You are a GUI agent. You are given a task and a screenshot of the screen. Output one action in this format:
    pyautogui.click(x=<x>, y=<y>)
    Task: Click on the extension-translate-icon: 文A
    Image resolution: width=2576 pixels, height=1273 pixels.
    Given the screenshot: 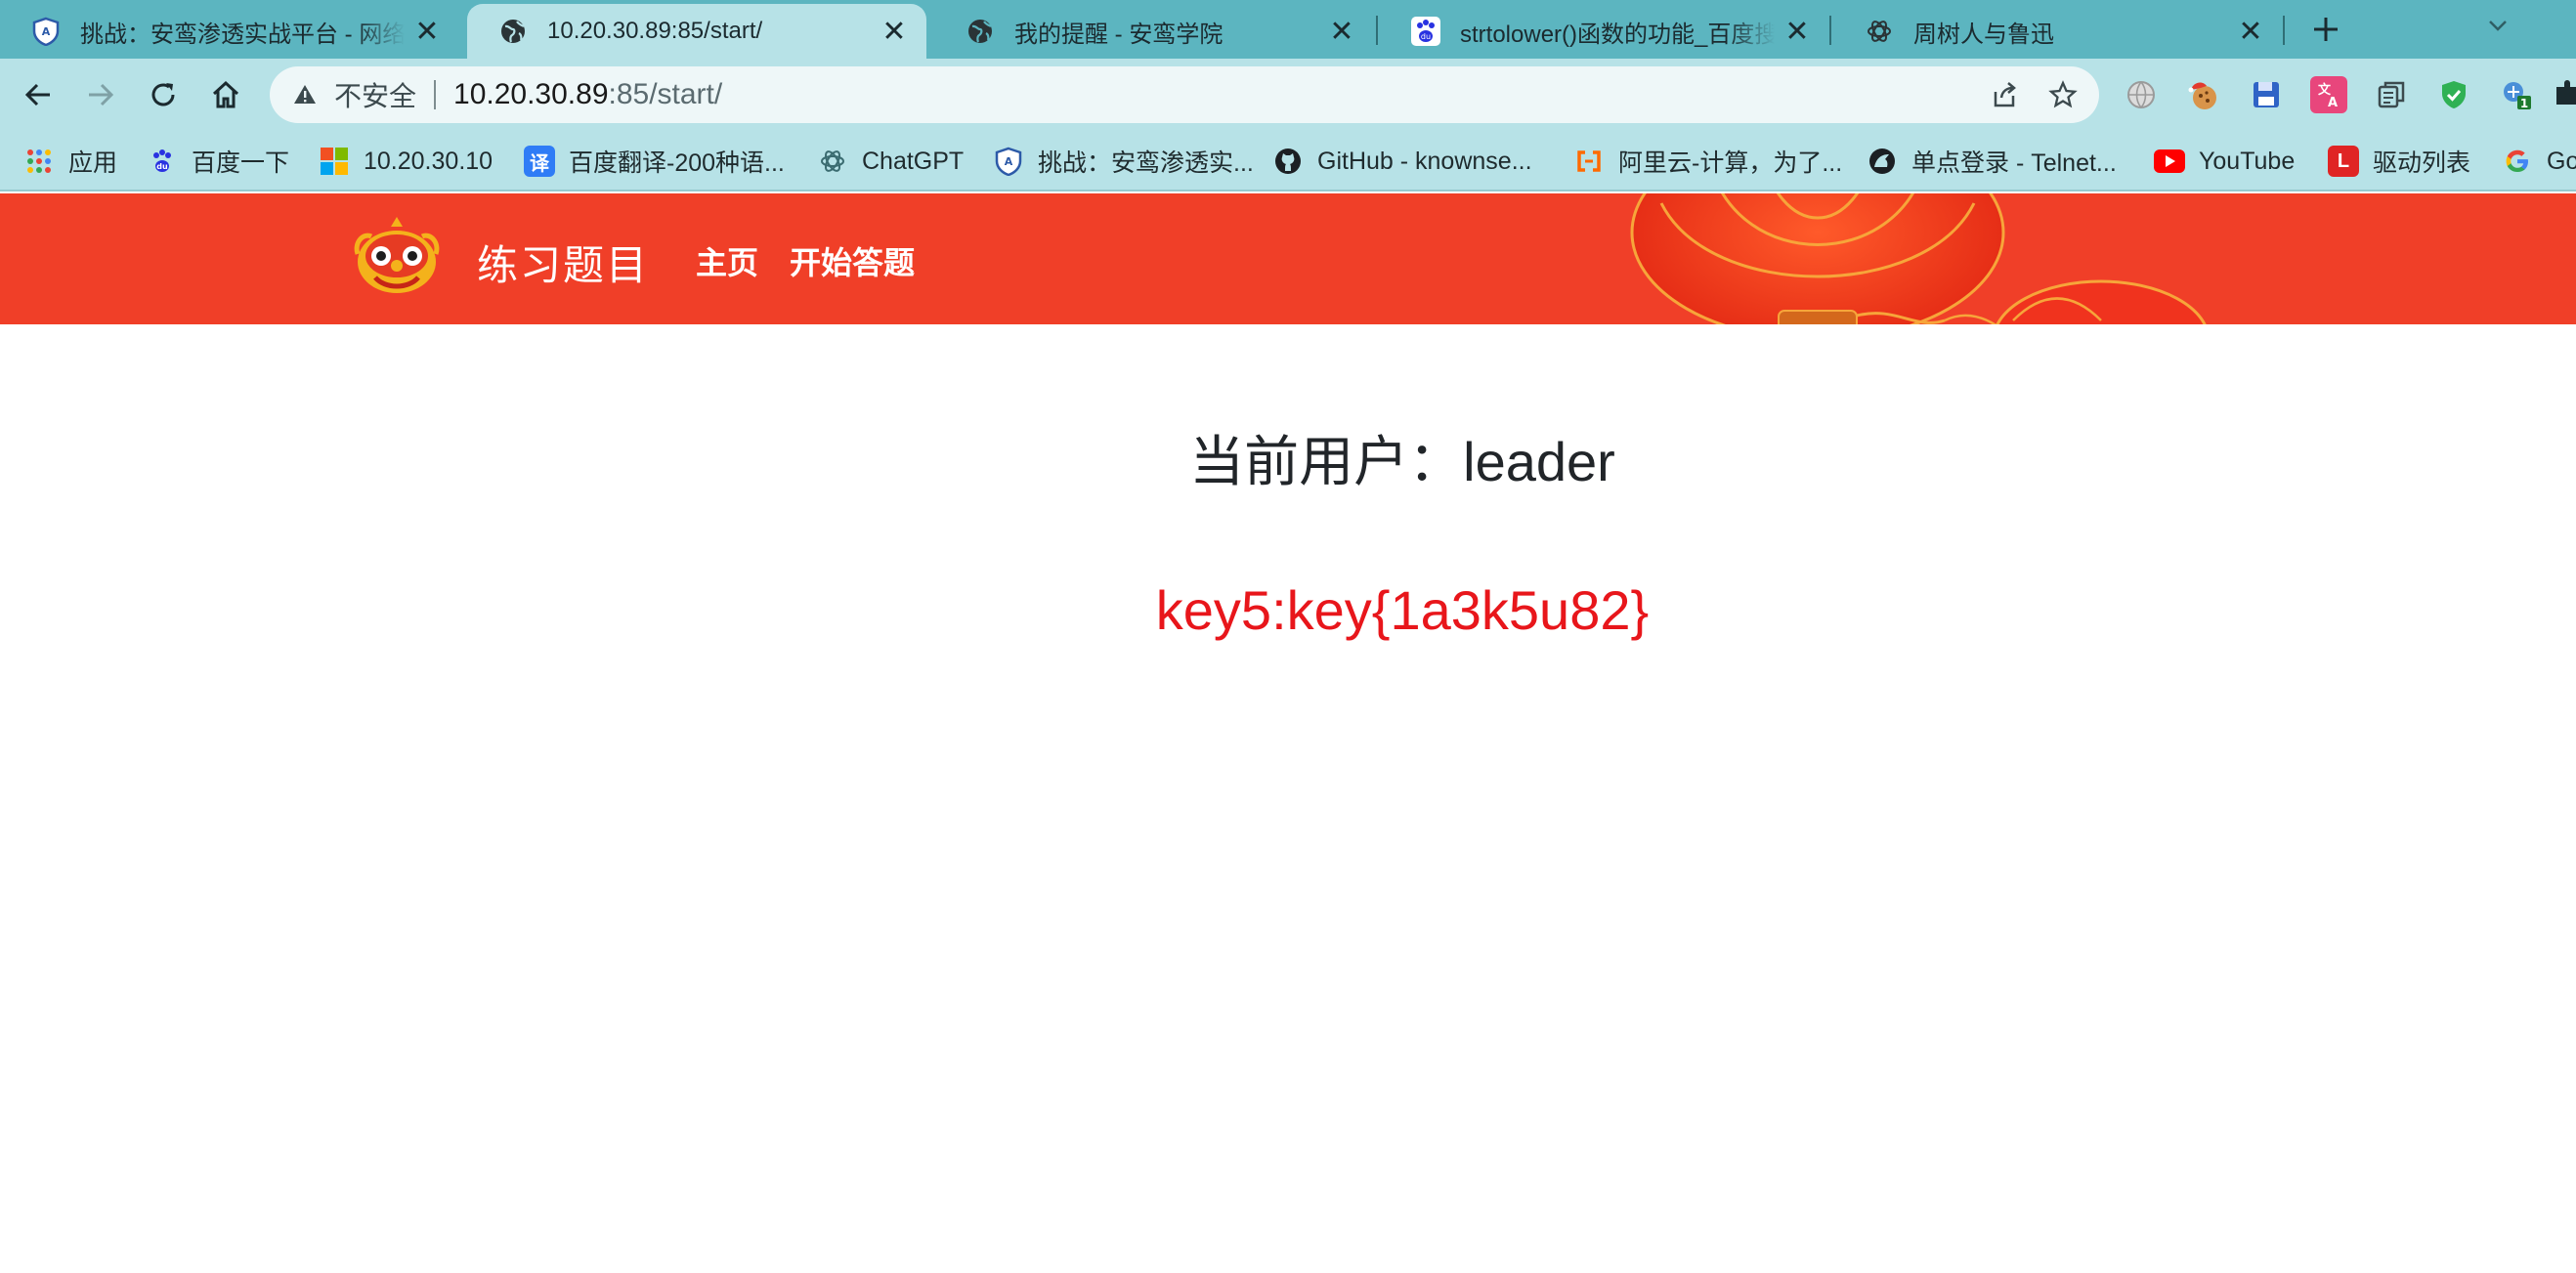 What is the action you would take?
    pyautogui.click(x=2329, y=94)
    